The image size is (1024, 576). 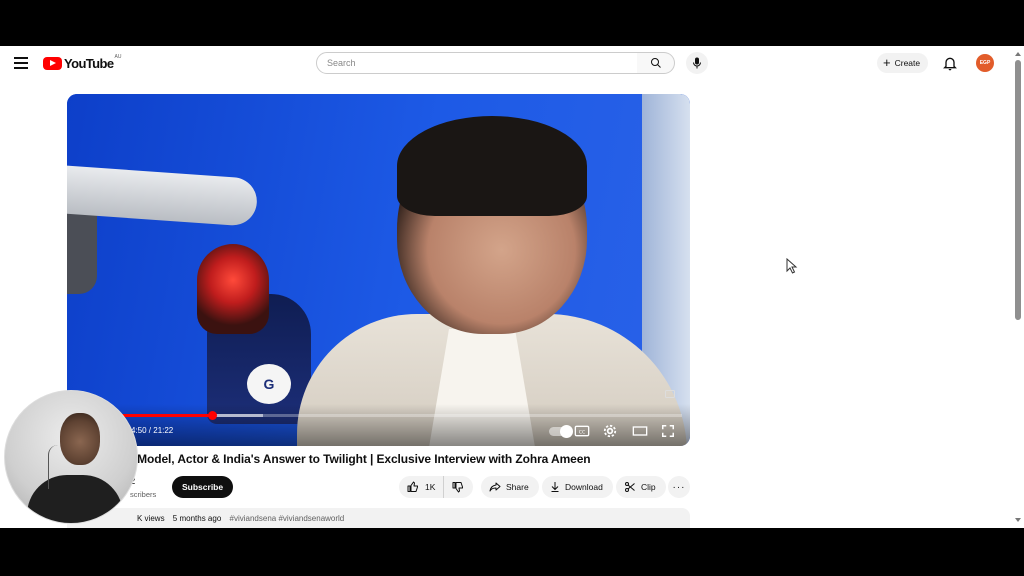 I want to click on like-button: 1K, so click(x=422, y=487).